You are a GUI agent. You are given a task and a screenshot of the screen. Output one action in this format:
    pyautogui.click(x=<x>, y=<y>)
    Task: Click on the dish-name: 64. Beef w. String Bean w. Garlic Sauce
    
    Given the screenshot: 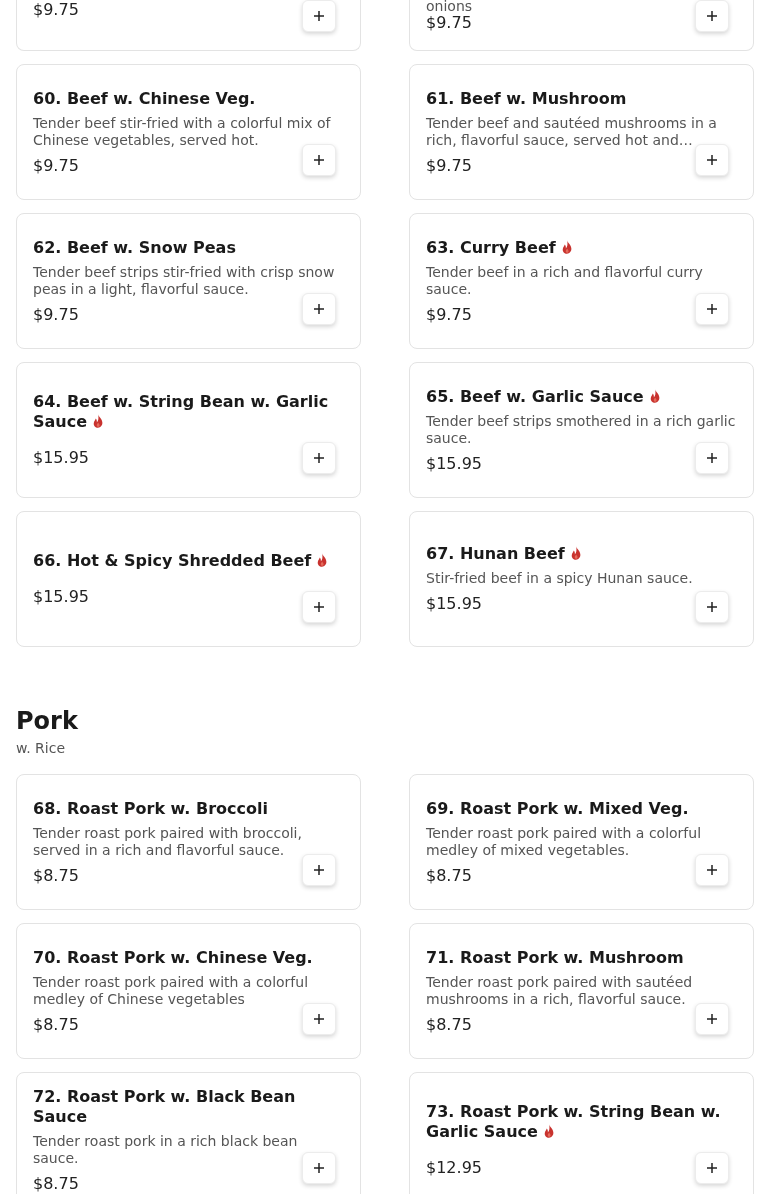 What is the action you would take?
    pyautogui.click(x=181, y=411)
    